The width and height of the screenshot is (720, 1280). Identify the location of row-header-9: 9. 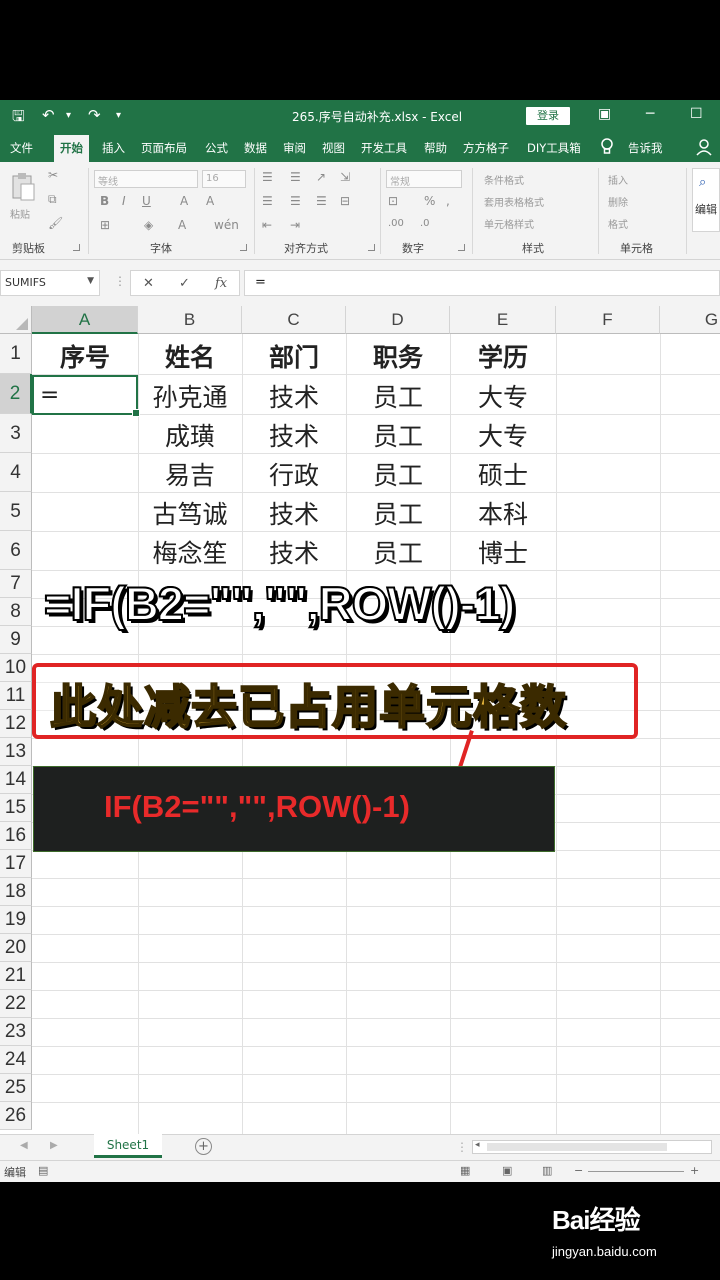
(16, 640).